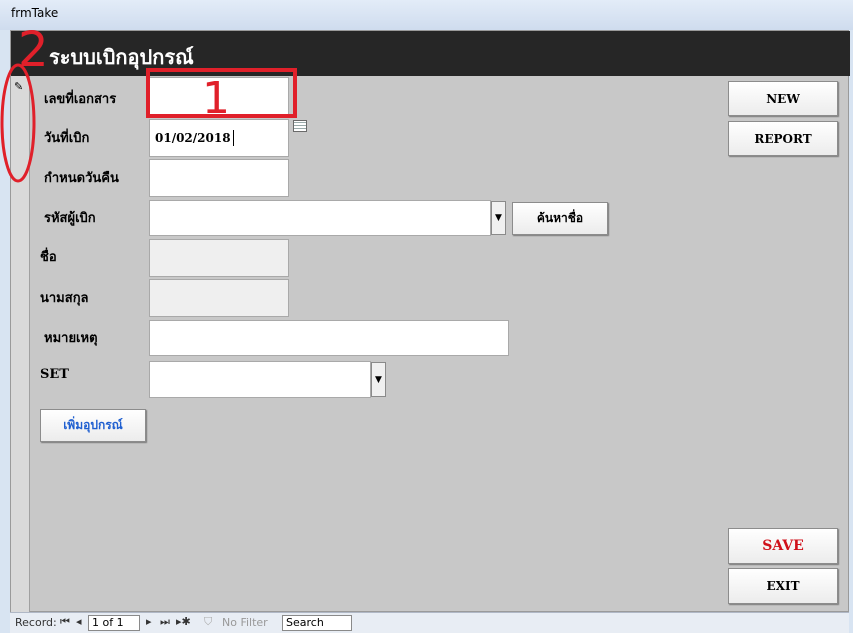  What do you see at coordinates (149, 621) in the screenshot?
I see `next-record-icon: ▸` at bounding box center [149, 621].